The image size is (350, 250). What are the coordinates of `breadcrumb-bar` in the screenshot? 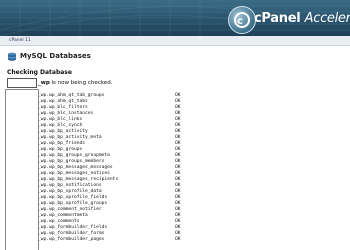 It's located at (175, 41).